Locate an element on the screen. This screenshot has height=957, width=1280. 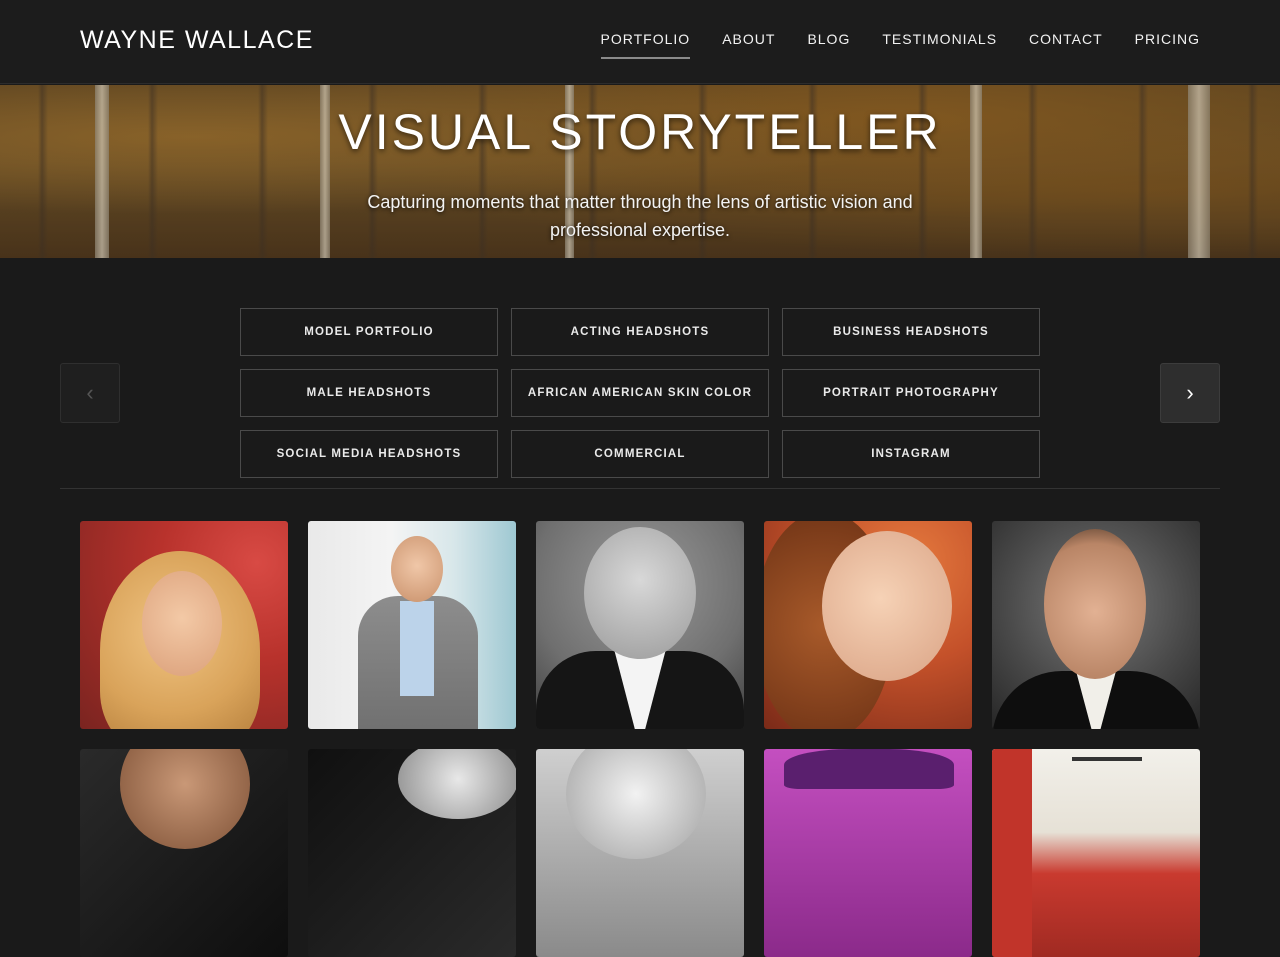
category-instagram: INSTAGRAM is located at coordinates (911, 454).